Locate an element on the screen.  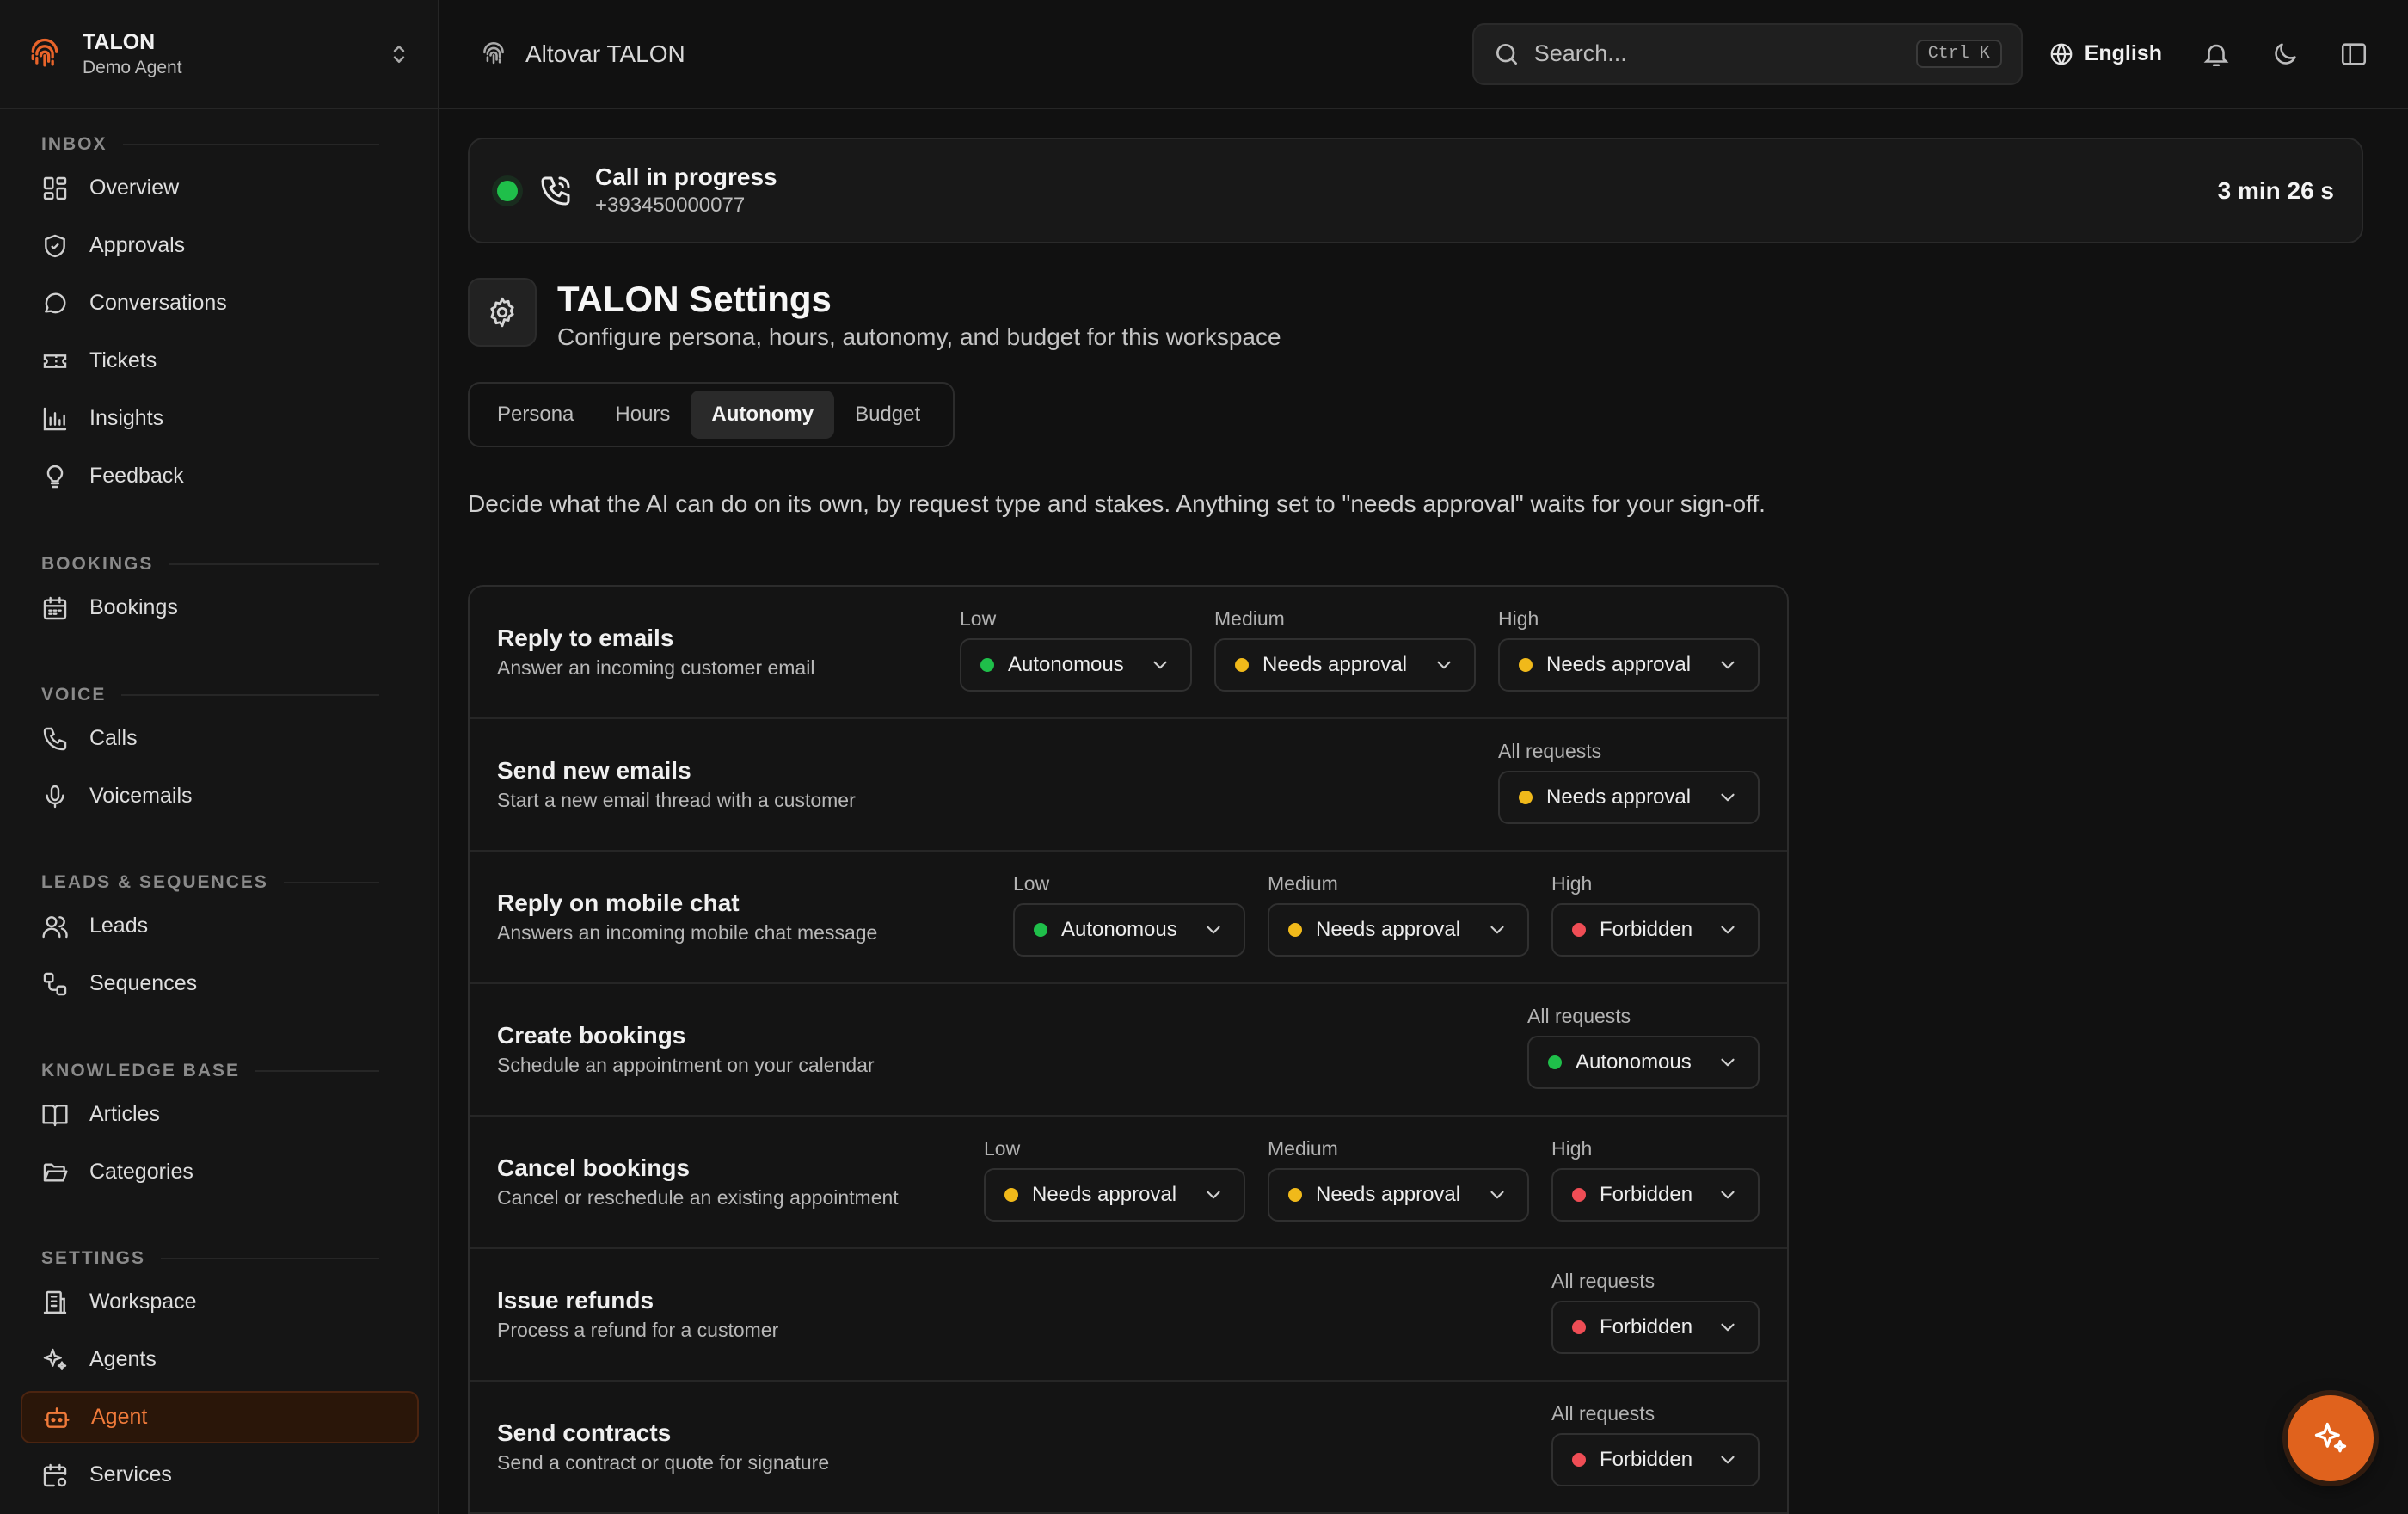
sidebar-item-label: Conversations is located at coordinates (158, 303).